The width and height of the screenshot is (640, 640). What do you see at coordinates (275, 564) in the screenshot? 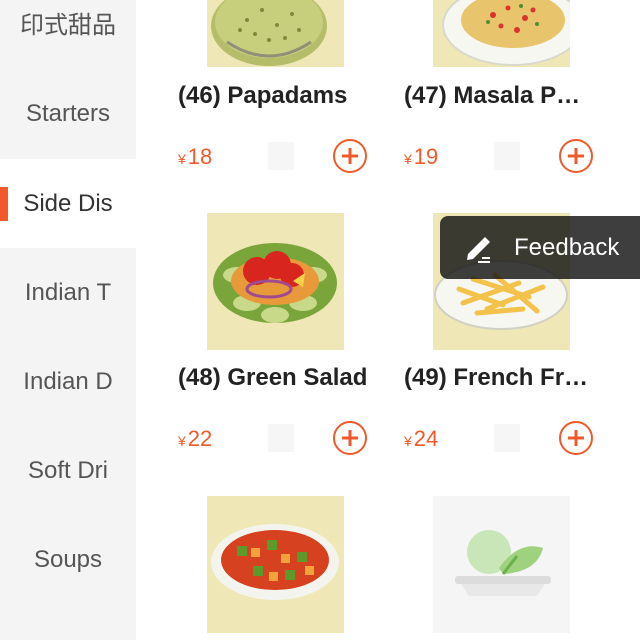
I see `product-image-mixed-salad` at bounding box center [275, 564].